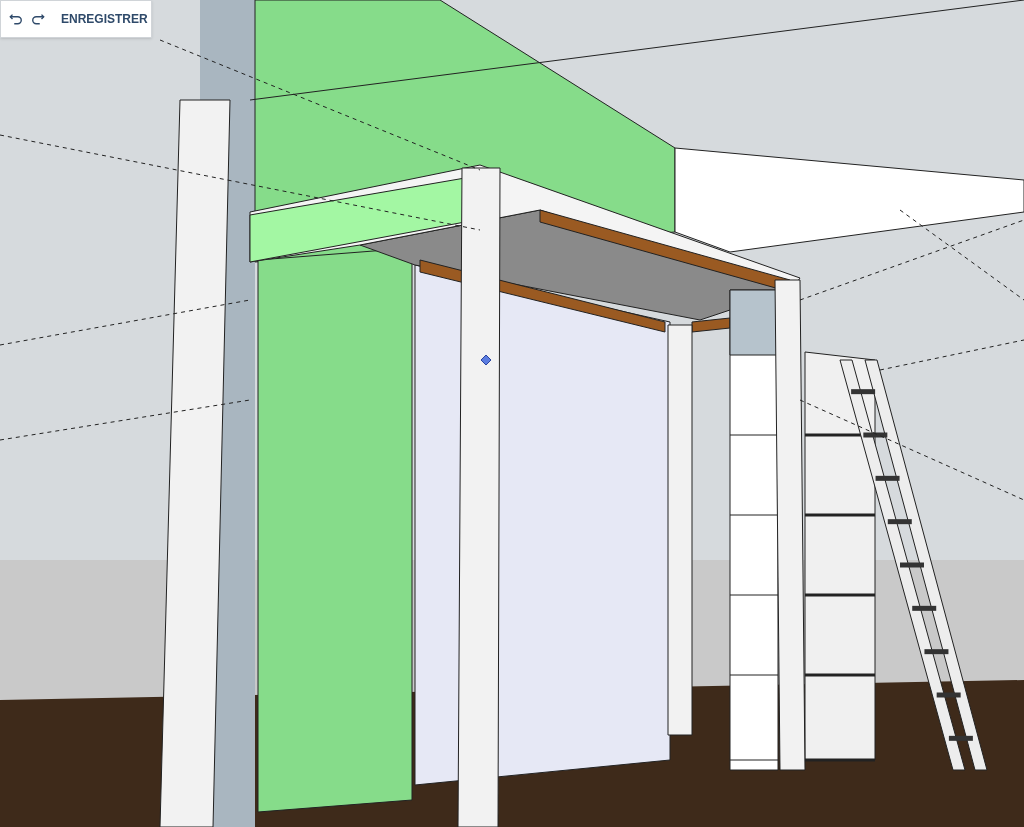 Image resolution: width=1024 pixels, height=827 pixels. I want to click on redo-icon, so click(38, 19).